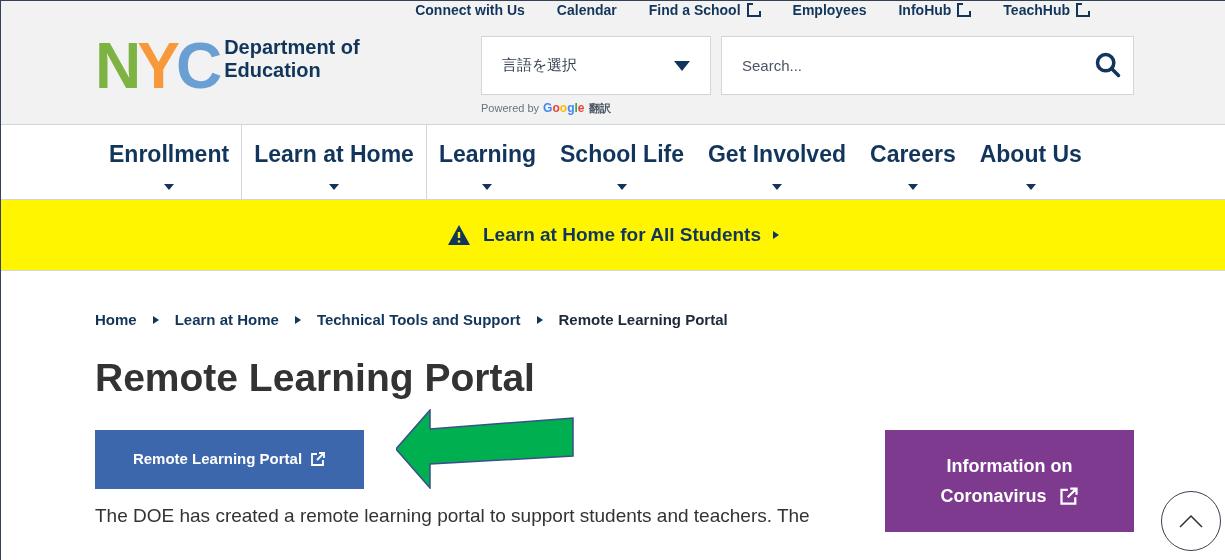 The width and height of the screenshot is (1225, 560). I want to click on utility-link: Employees, so click(829, 10).